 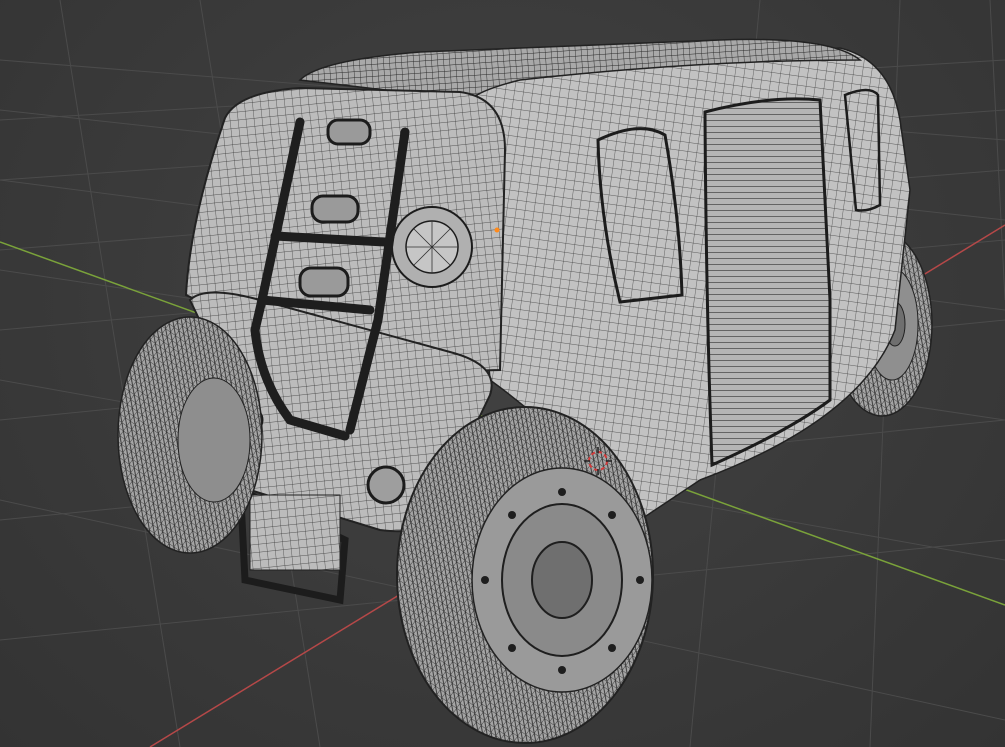 I want to click on front-right-wheel, so click(x=525, y=575).